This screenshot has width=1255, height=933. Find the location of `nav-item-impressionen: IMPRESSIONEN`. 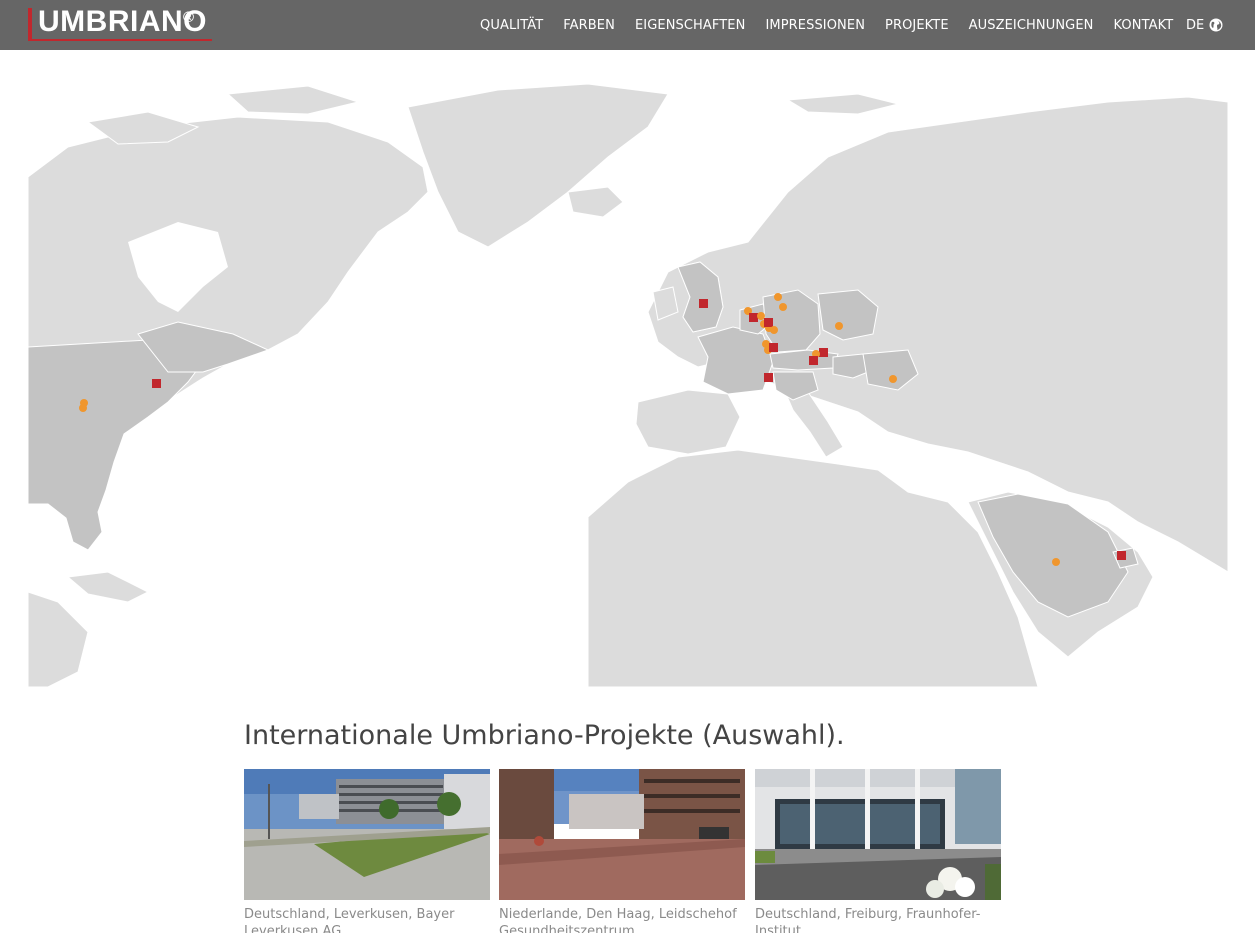

nav-item-impressionen: IMPRESSIONEN is located at coordinates (815, 25).